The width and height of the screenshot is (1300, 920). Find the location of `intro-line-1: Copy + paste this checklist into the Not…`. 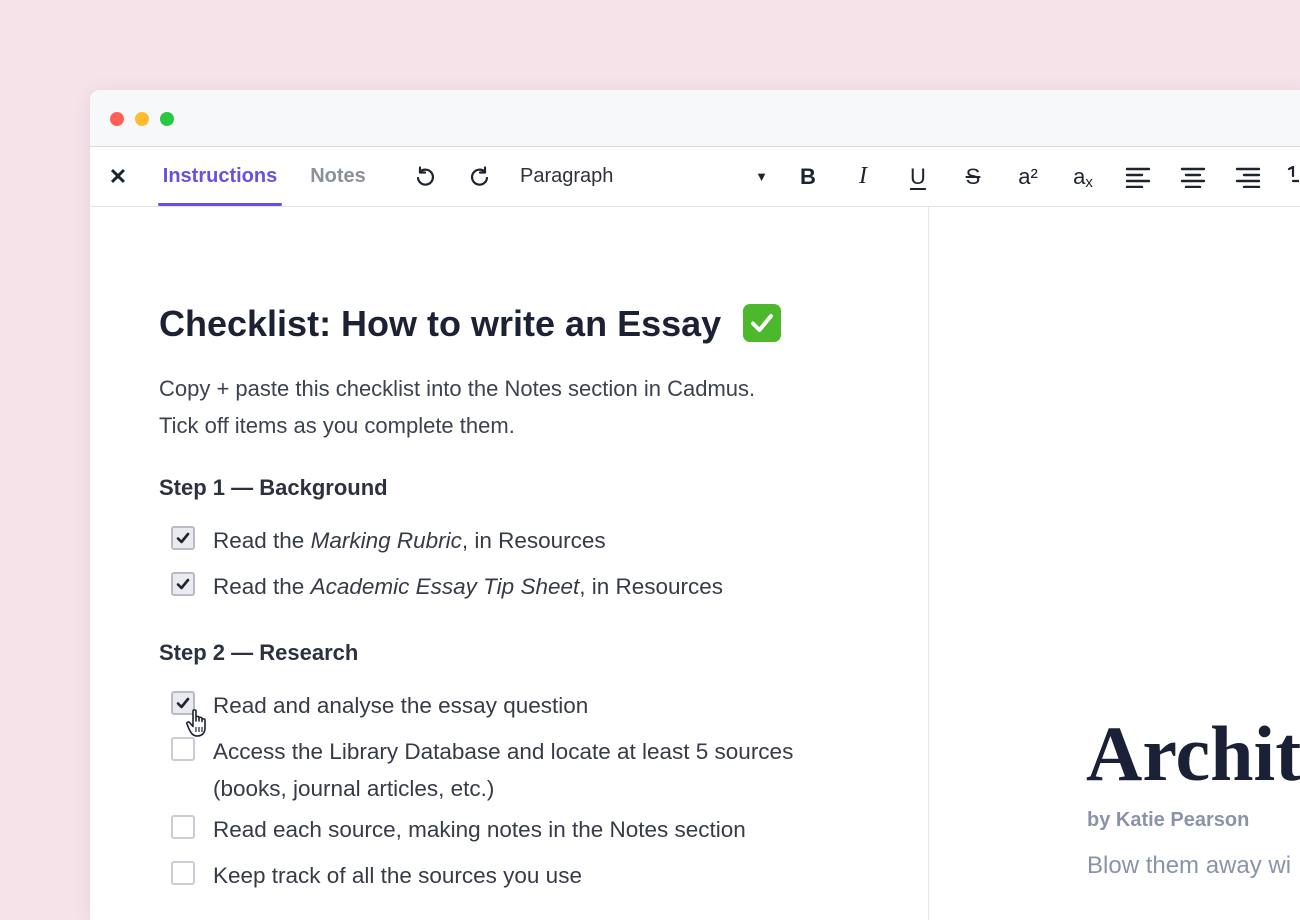

intro-line-1: Copy + paste this checklist into the Not… is located at coordinates (457, 388).